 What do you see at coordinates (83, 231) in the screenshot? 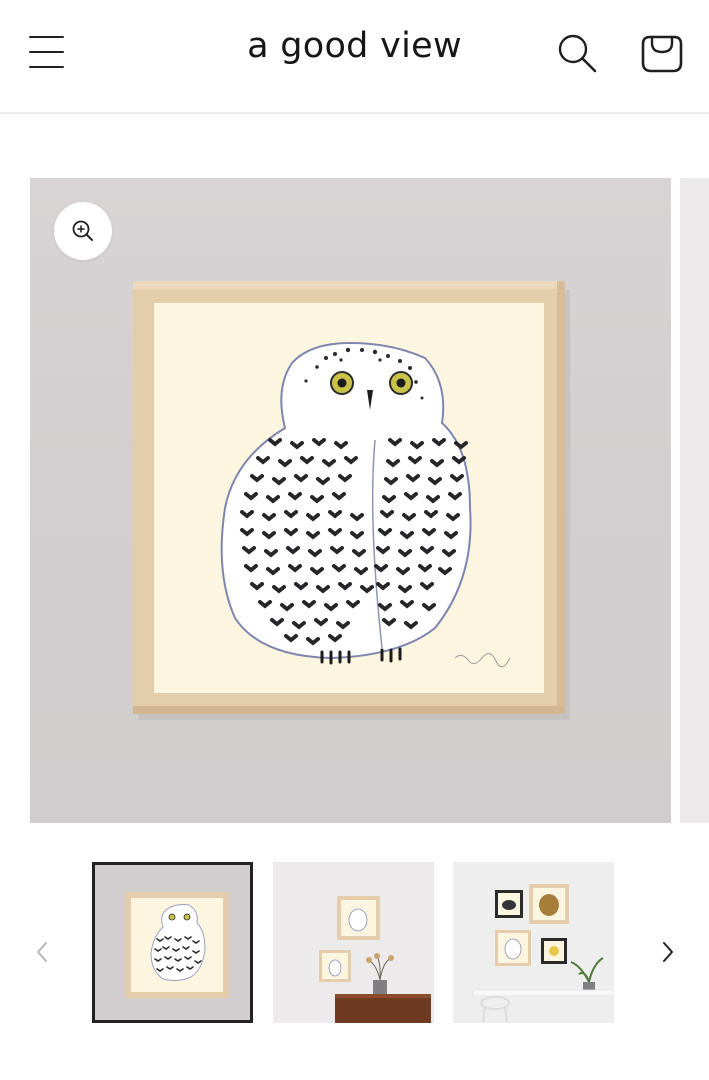
I see `zoom-in-icon` at bounding box center [83, 231].